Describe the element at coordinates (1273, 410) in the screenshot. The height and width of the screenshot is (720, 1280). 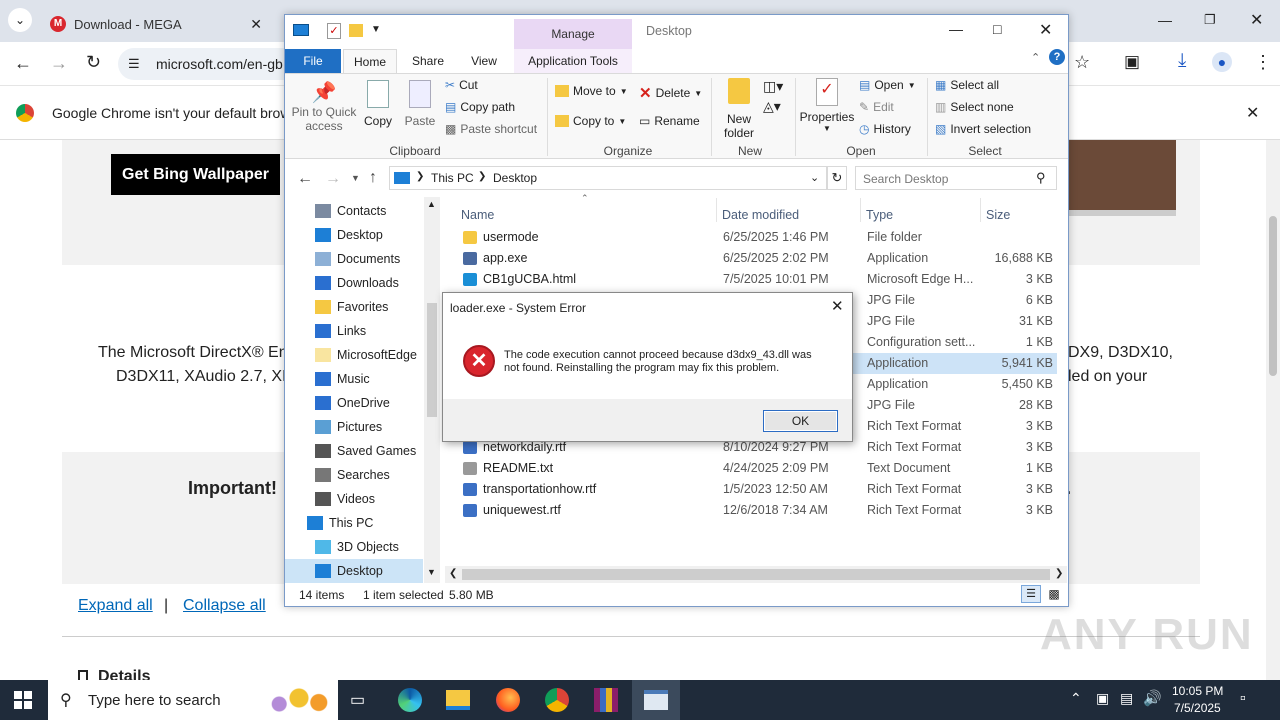
I see `page-scrollbar` at that location.